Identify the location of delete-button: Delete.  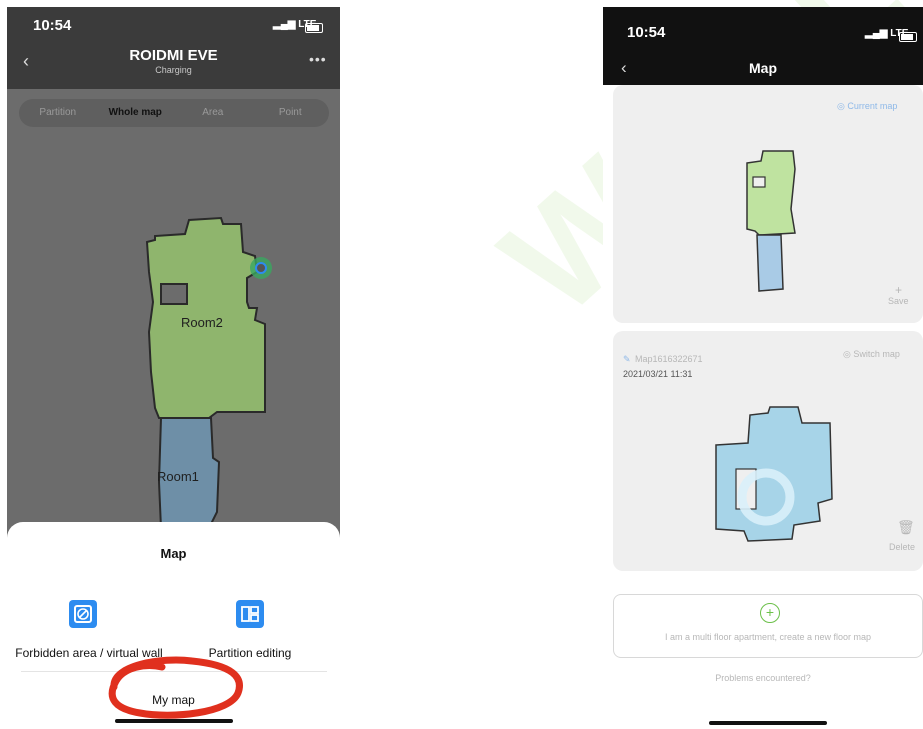
(902, 547).